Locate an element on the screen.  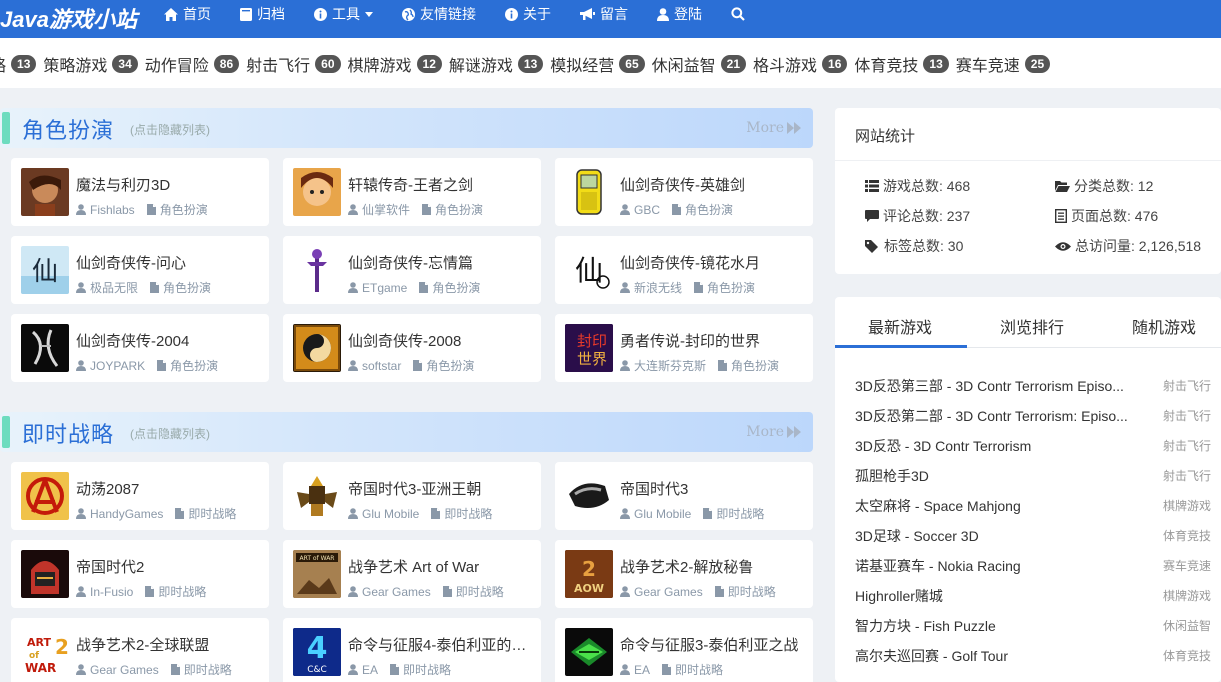
latest-game-name: 高尔夫巡回赛 - Golf Tour is located at coordinates (1000, 656).